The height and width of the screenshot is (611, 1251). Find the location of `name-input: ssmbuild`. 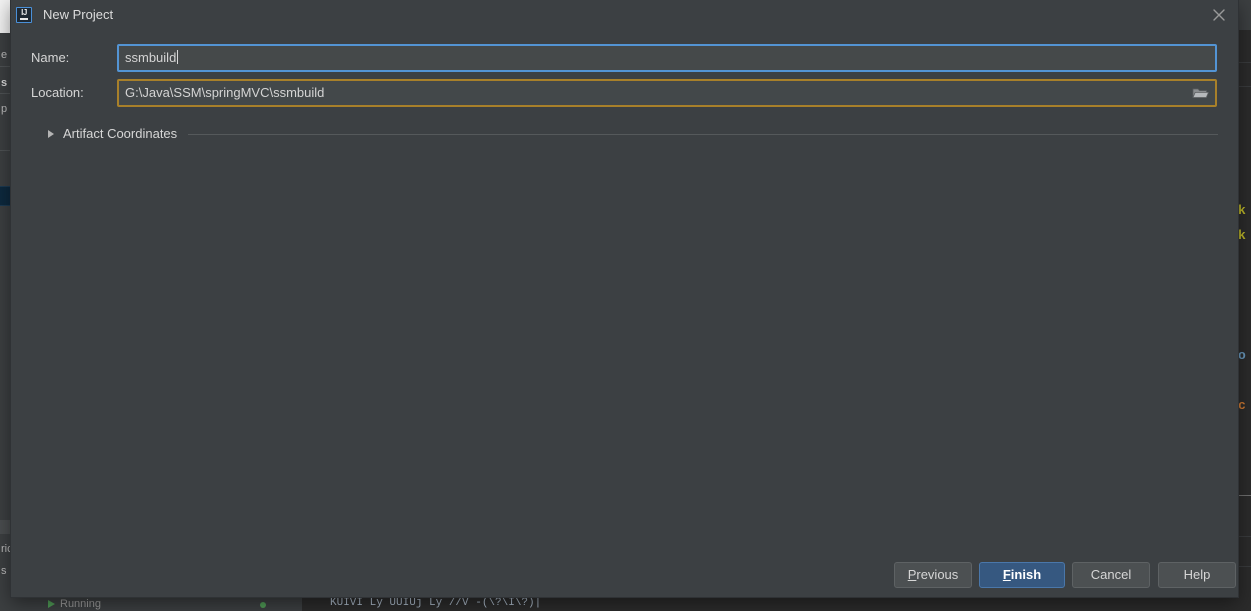

name-input: ssmbuild is located at coordinates (667, 58).